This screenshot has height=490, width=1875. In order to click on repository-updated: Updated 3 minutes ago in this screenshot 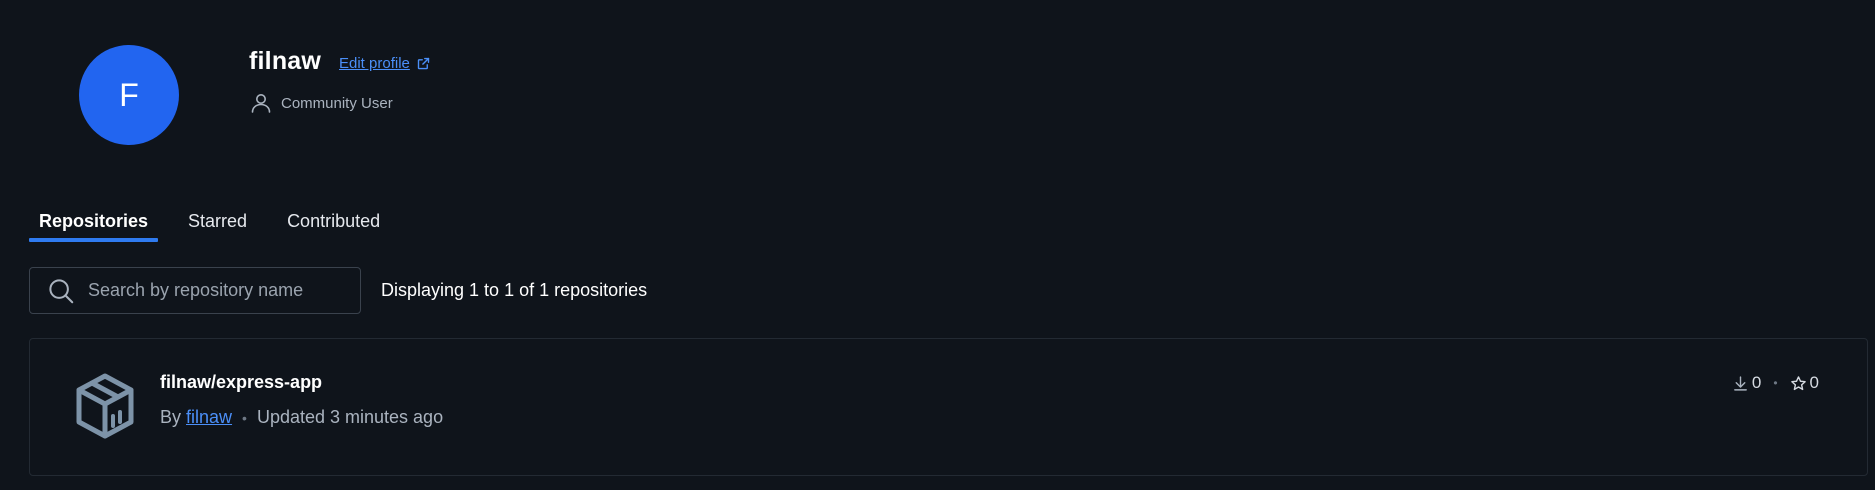, I will do `click(350, 417)`.